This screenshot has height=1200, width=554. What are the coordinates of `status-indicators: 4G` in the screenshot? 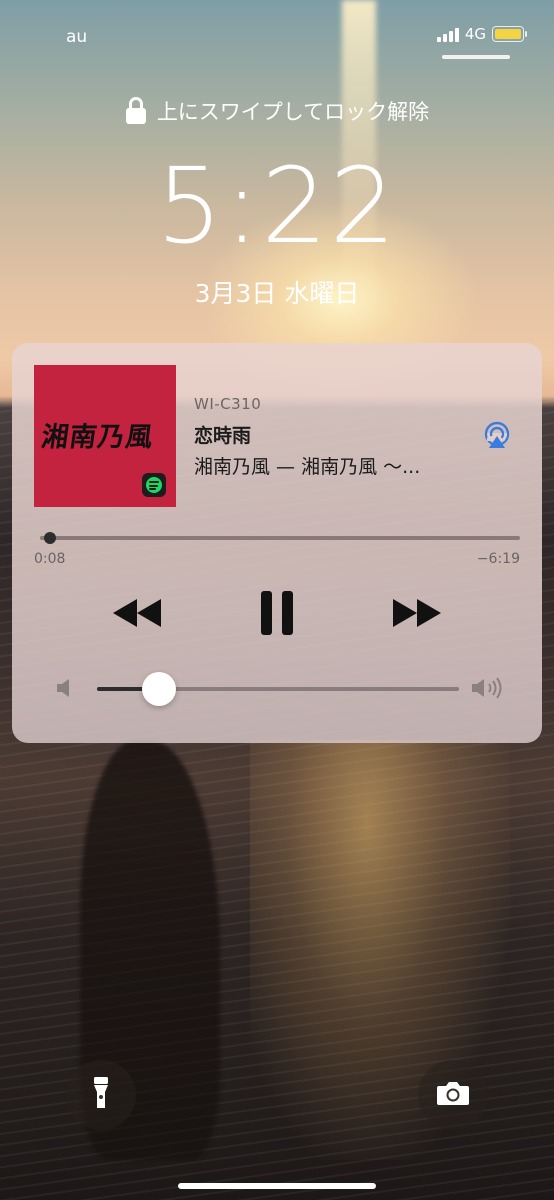 It's located at (481, 34).